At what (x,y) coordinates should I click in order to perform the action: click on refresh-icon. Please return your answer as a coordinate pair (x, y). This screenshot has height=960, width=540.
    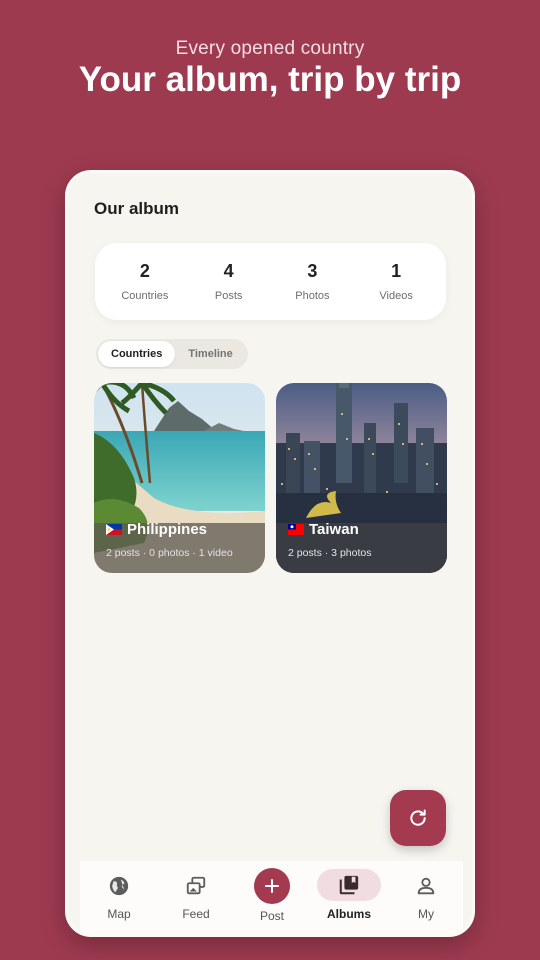
    Looking at the image, I should click on (418, 817).